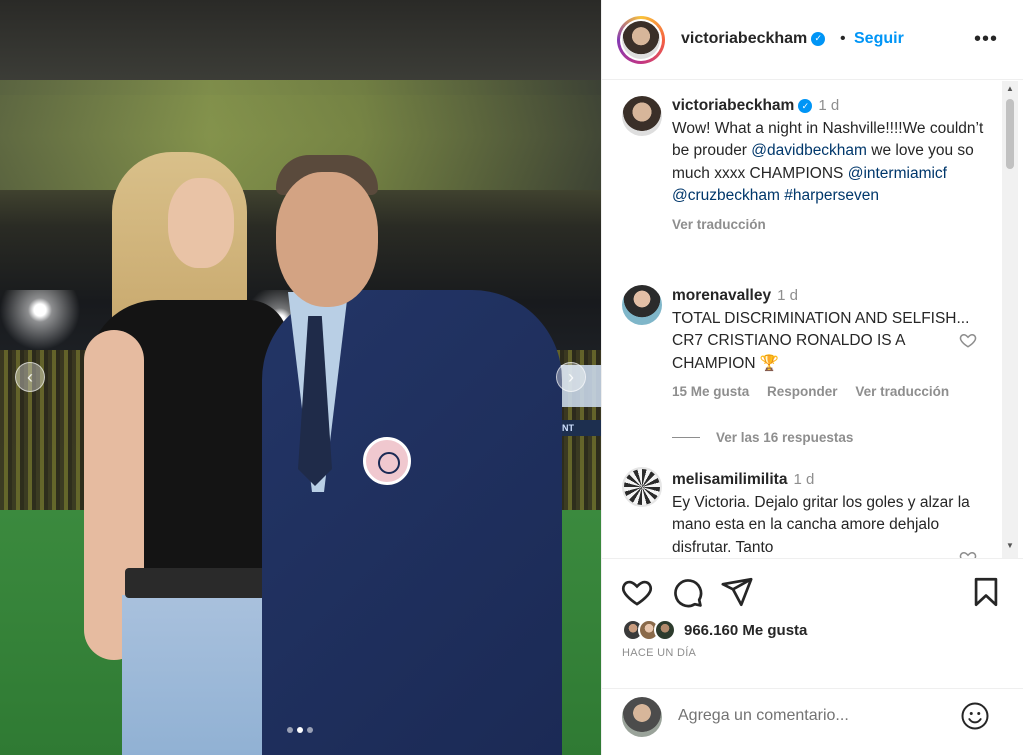 Image resolution: width=1023 pixels, height=755 pixels. I want to click on carousel-next-button: ›, so click(571, 377).